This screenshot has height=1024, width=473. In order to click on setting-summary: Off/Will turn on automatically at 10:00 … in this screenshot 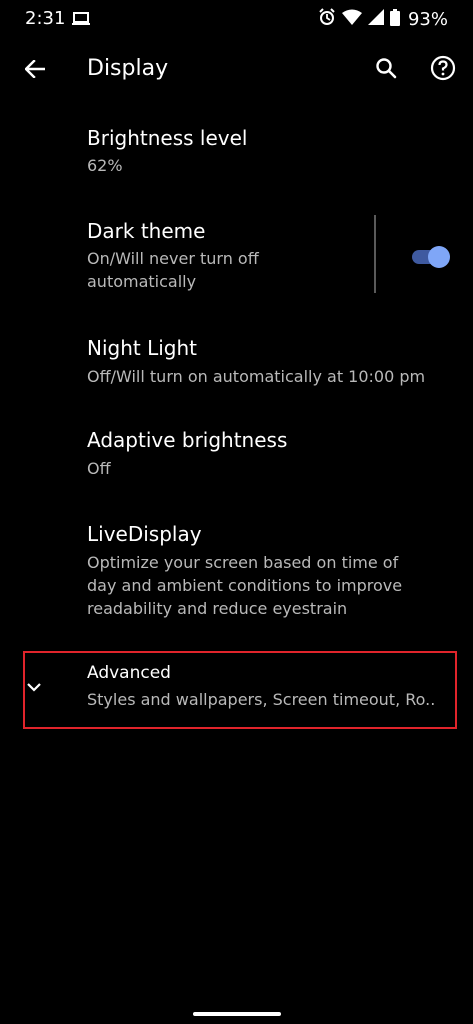, I will do `click(256, 376)`.